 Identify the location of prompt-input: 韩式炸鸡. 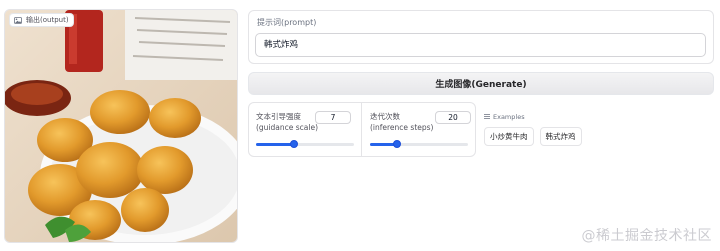
(480, 45).